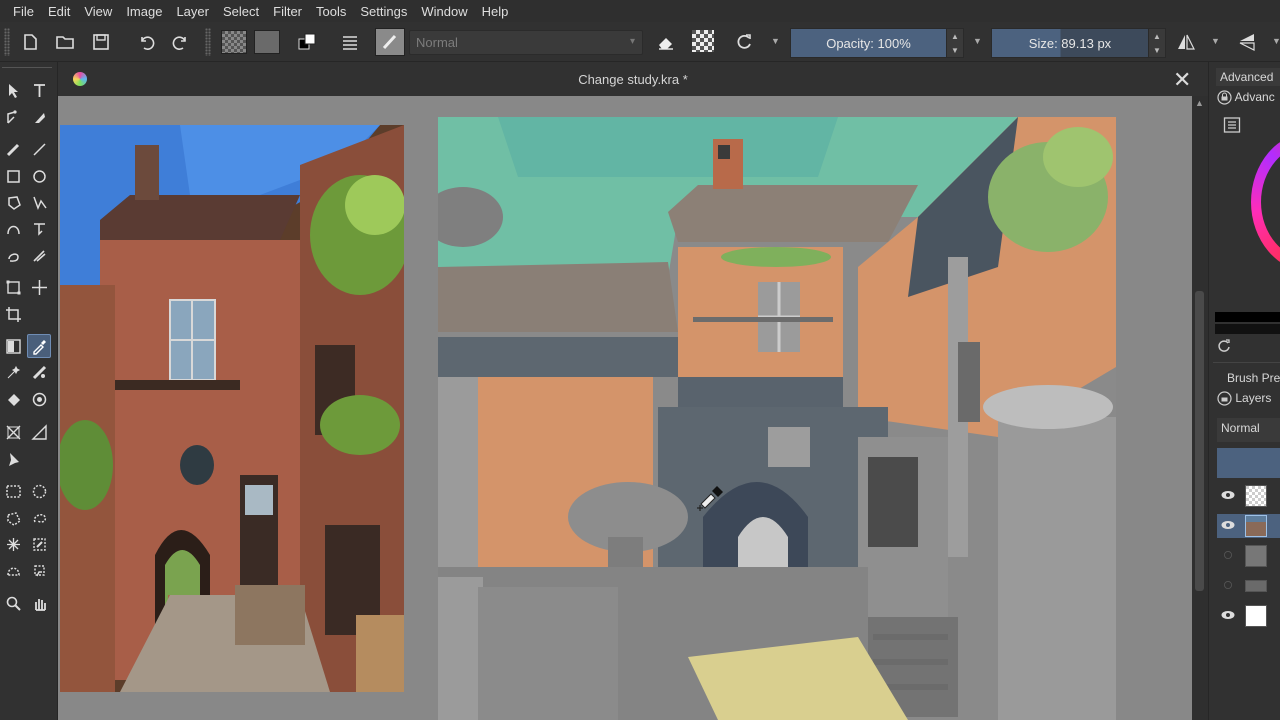 The width and height of the screenshot is (1280, 720). Describe the element at coordinates (30, 42) in the screenshot. I see `new-document-icon` at that location.